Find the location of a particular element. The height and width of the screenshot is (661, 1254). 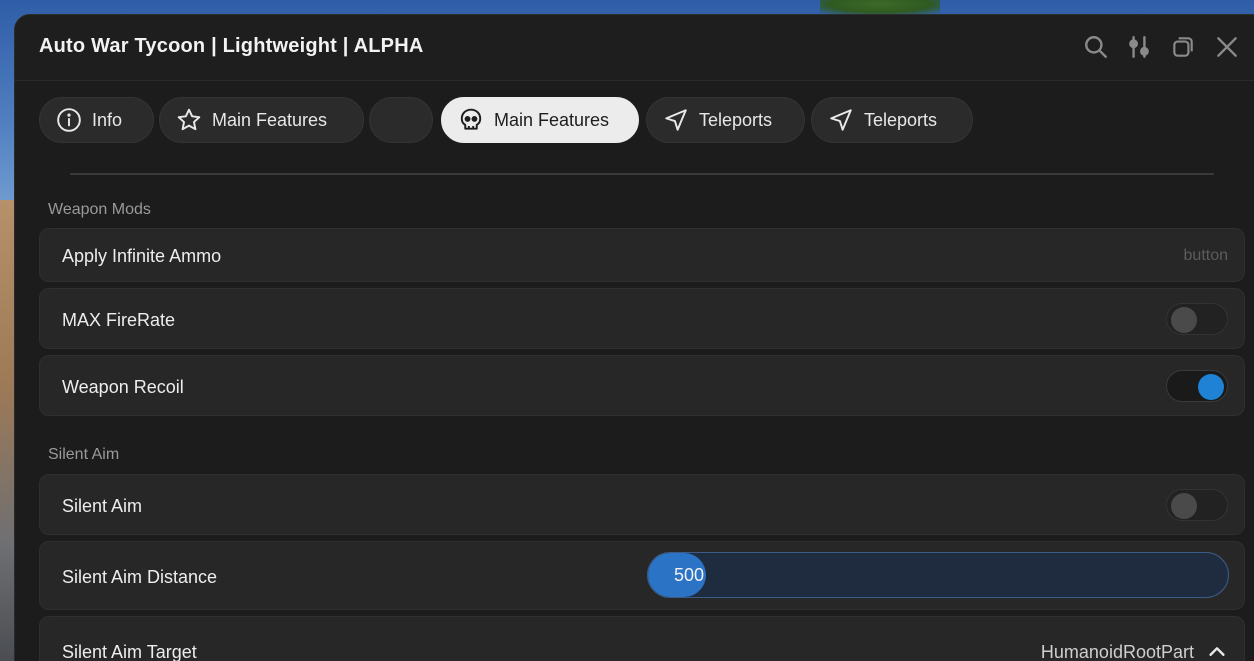

silent-aim-distance-slider: 500 is located at coordinates (938, 575).